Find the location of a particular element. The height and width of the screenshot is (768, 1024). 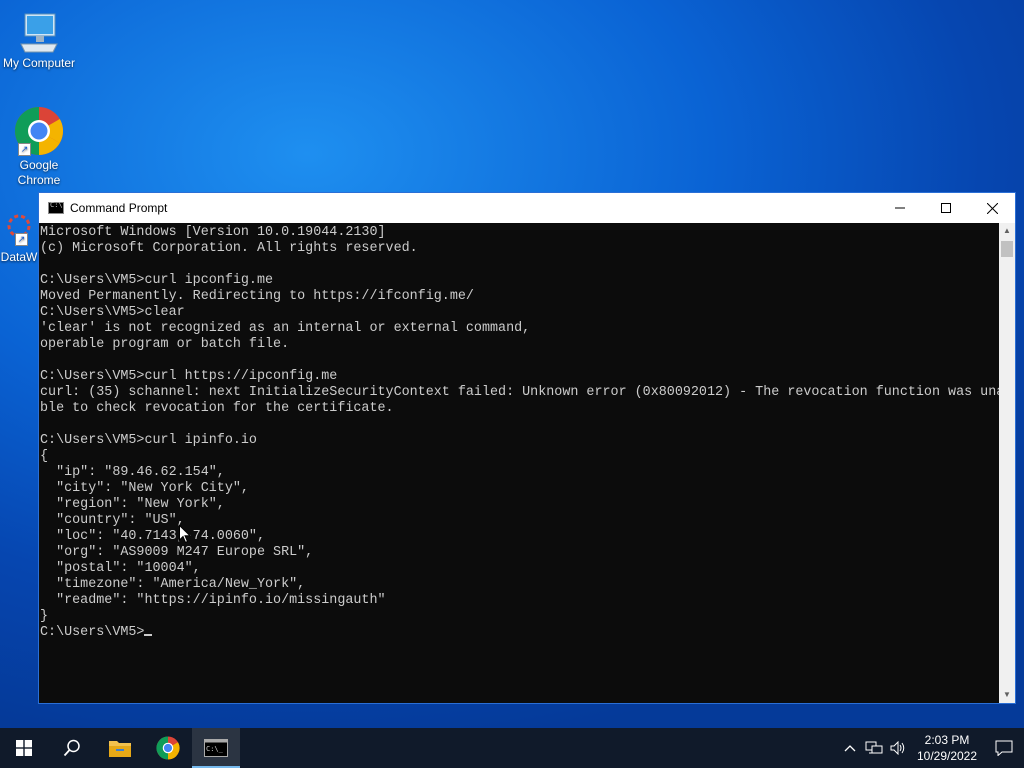

close-button is located at coordinates (992, 208).